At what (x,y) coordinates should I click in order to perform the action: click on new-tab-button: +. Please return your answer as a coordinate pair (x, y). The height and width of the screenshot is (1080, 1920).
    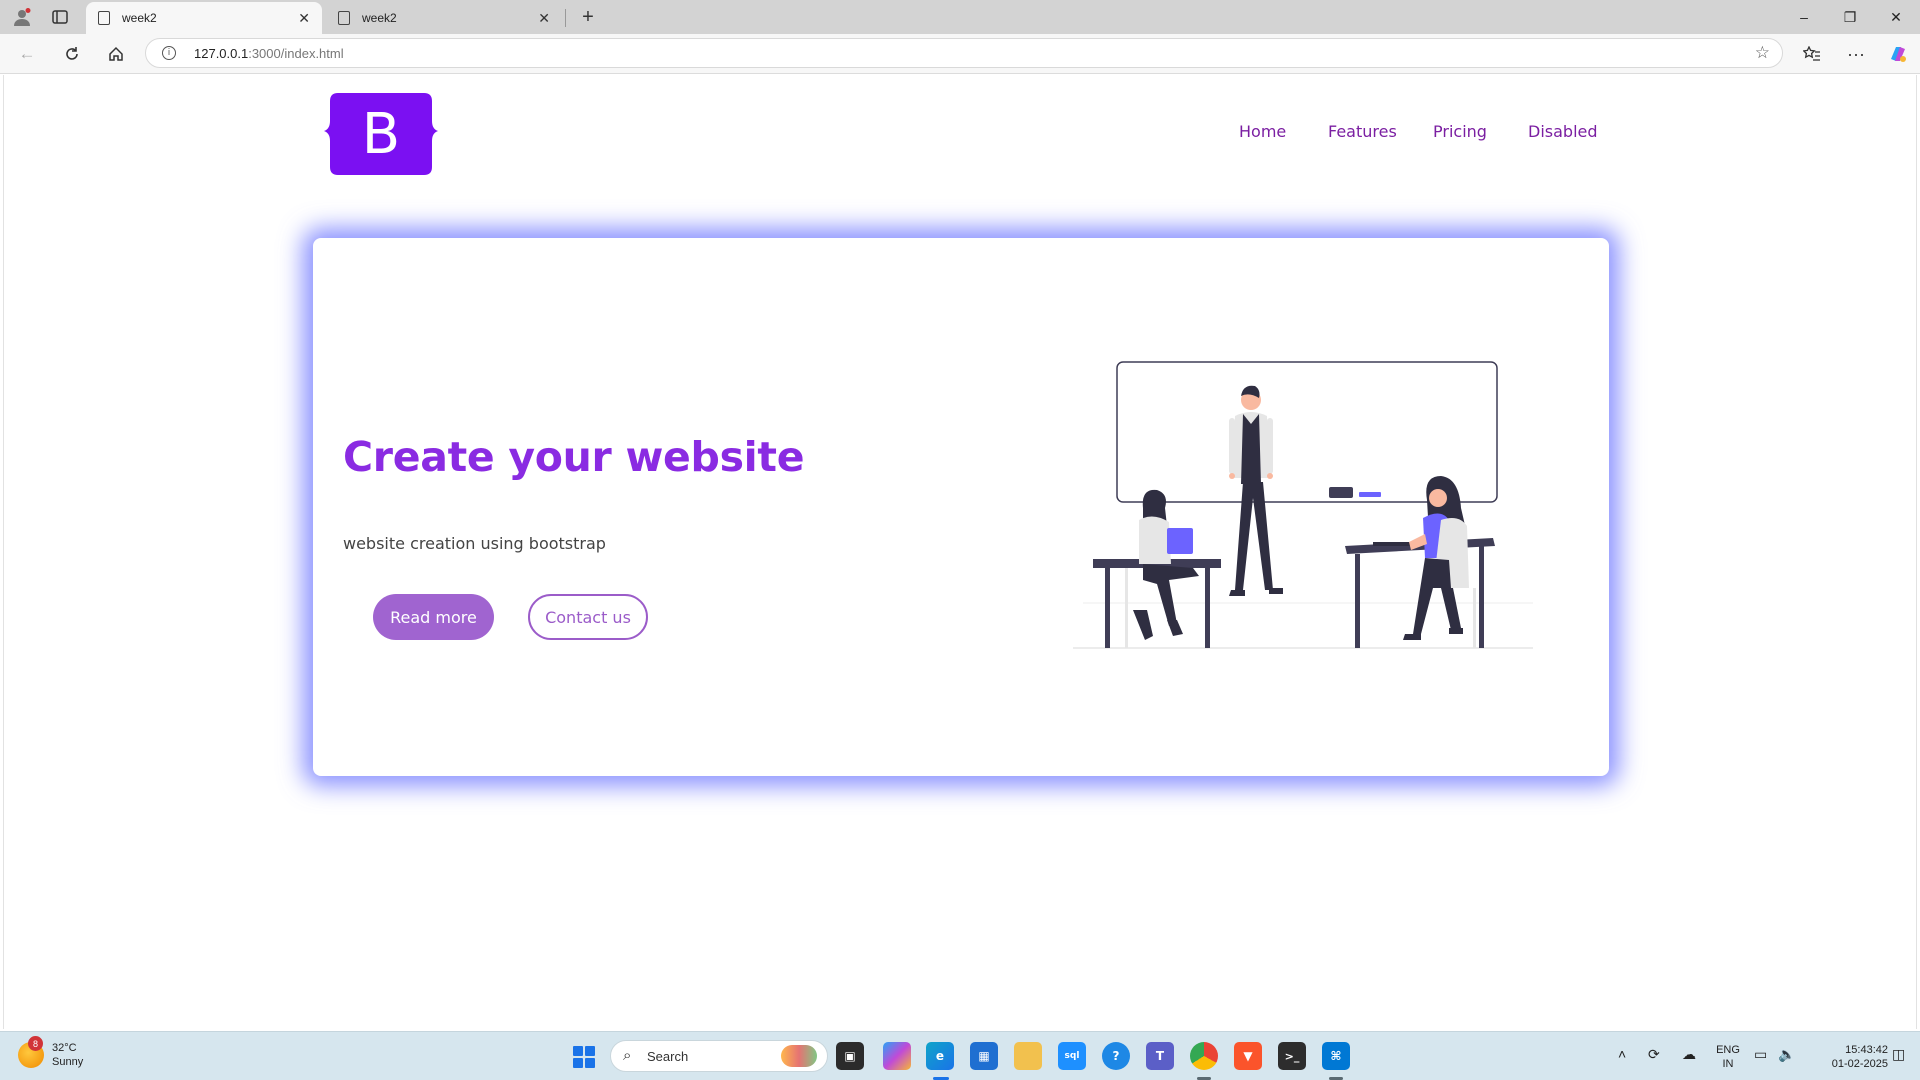
    Looking at the image, I should click on (588, 17).